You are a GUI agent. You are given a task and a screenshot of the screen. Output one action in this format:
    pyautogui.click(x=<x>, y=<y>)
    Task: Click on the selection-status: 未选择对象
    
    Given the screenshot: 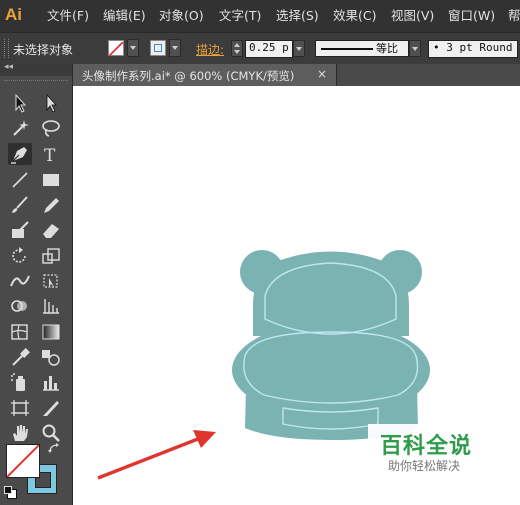 What is the action you would take?
    pyautogui.click(x=43, y=50)
    